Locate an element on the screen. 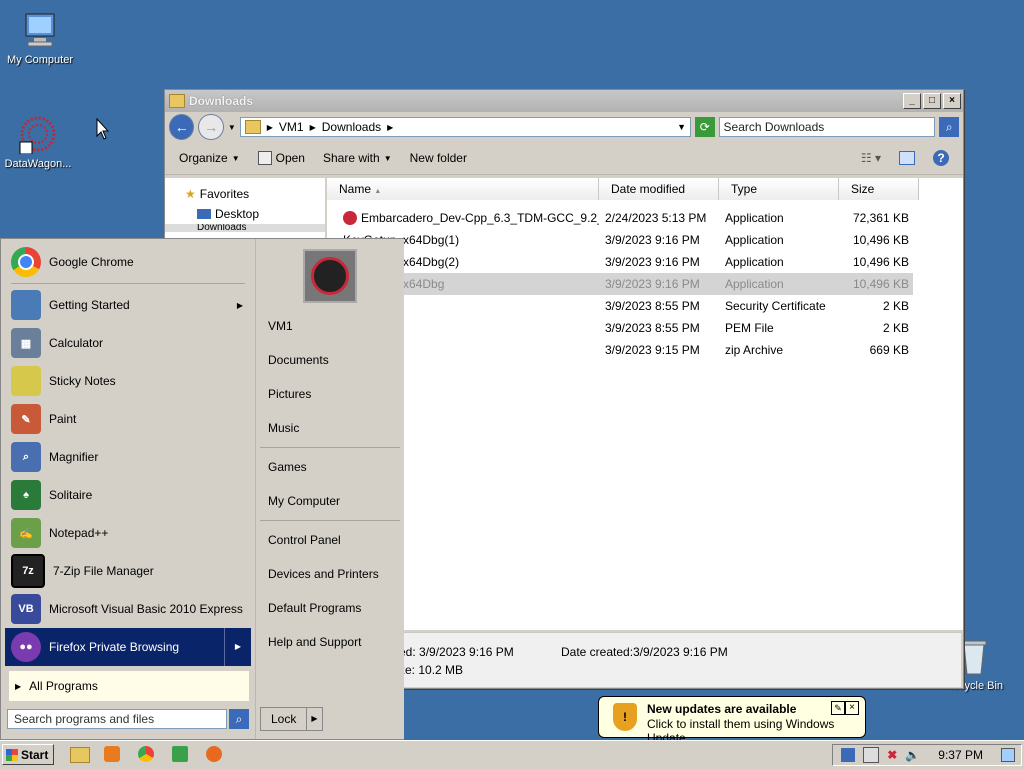 Image resolution: width=1024 pixels, height=769 pixels. explorer-taskbar-icon is located at coordinates (80, 755).